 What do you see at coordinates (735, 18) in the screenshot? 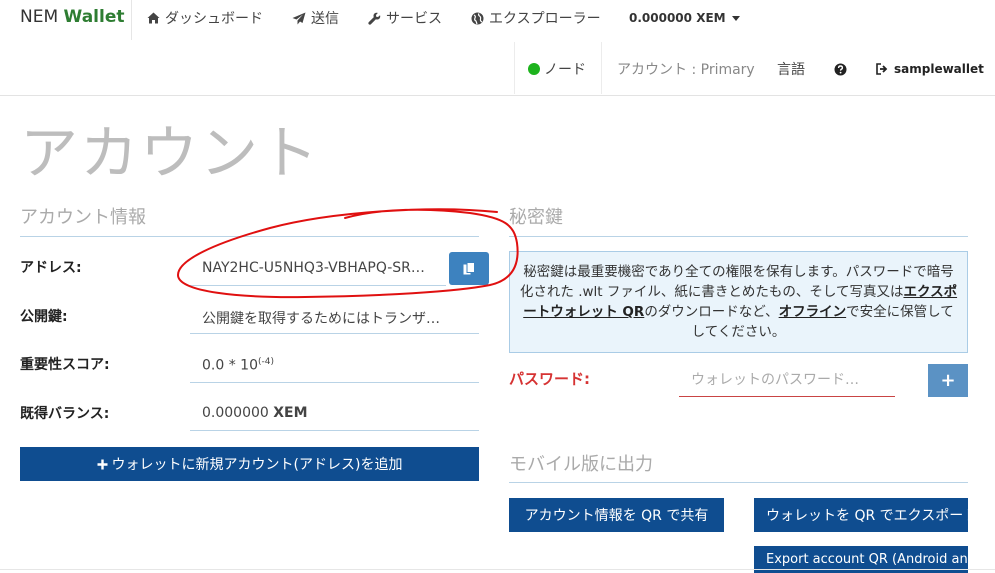
I see `caret-down-icon` at bounding box center [735, 18].